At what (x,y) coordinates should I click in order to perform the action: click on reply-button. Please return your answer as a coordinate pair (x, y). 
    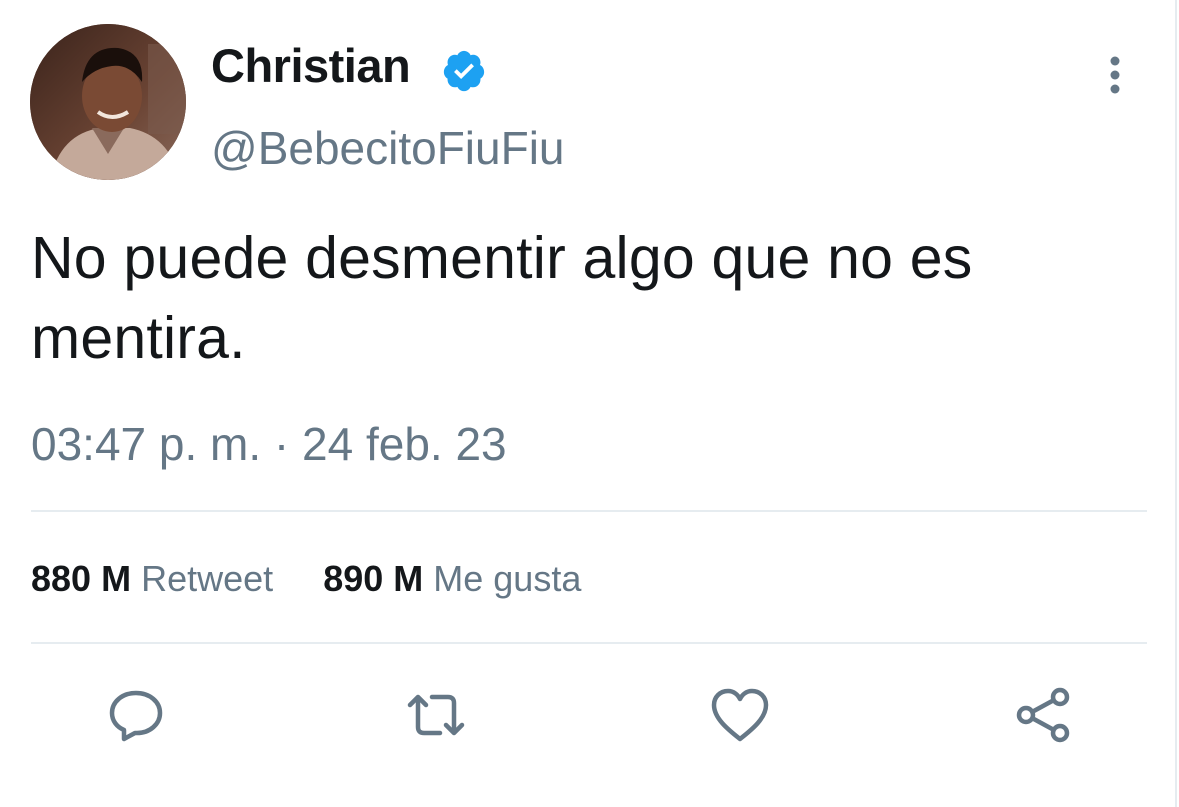
    Looking at the image, I should click on (136, 715).